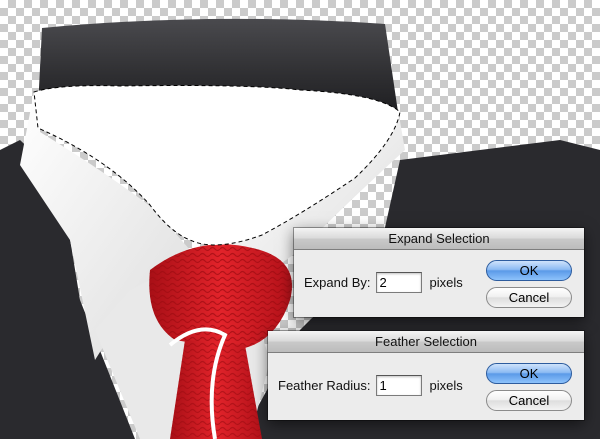 Image resolution: width=600 pixels, height=439 pixels. Describe the element at coordinates (337, 282) in the screenshot. I see `expand-by-label: Expand By:` at that location.